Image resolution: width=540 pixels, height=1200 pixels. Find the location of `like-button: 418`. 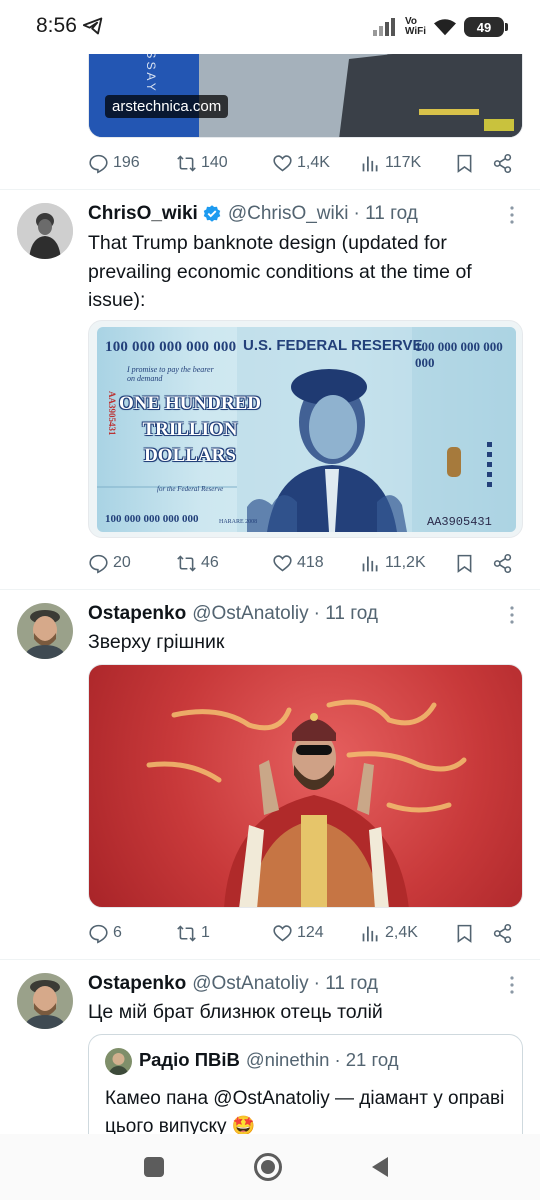

like-button: 418 is located at coordinates (298, 563).